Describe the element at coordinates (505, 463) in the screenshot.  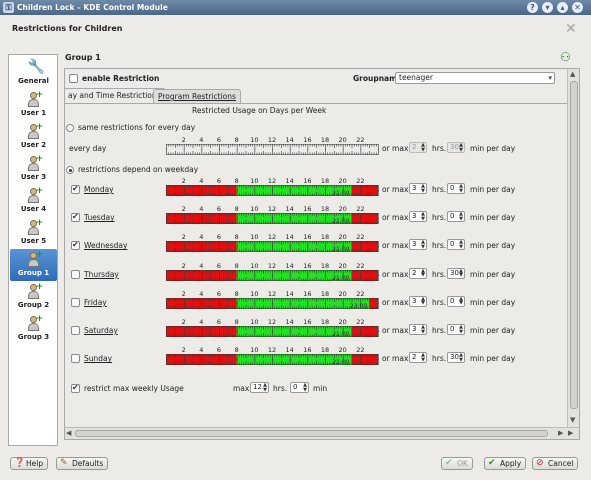
I see `apply-button: ✔ Apply` at that location.